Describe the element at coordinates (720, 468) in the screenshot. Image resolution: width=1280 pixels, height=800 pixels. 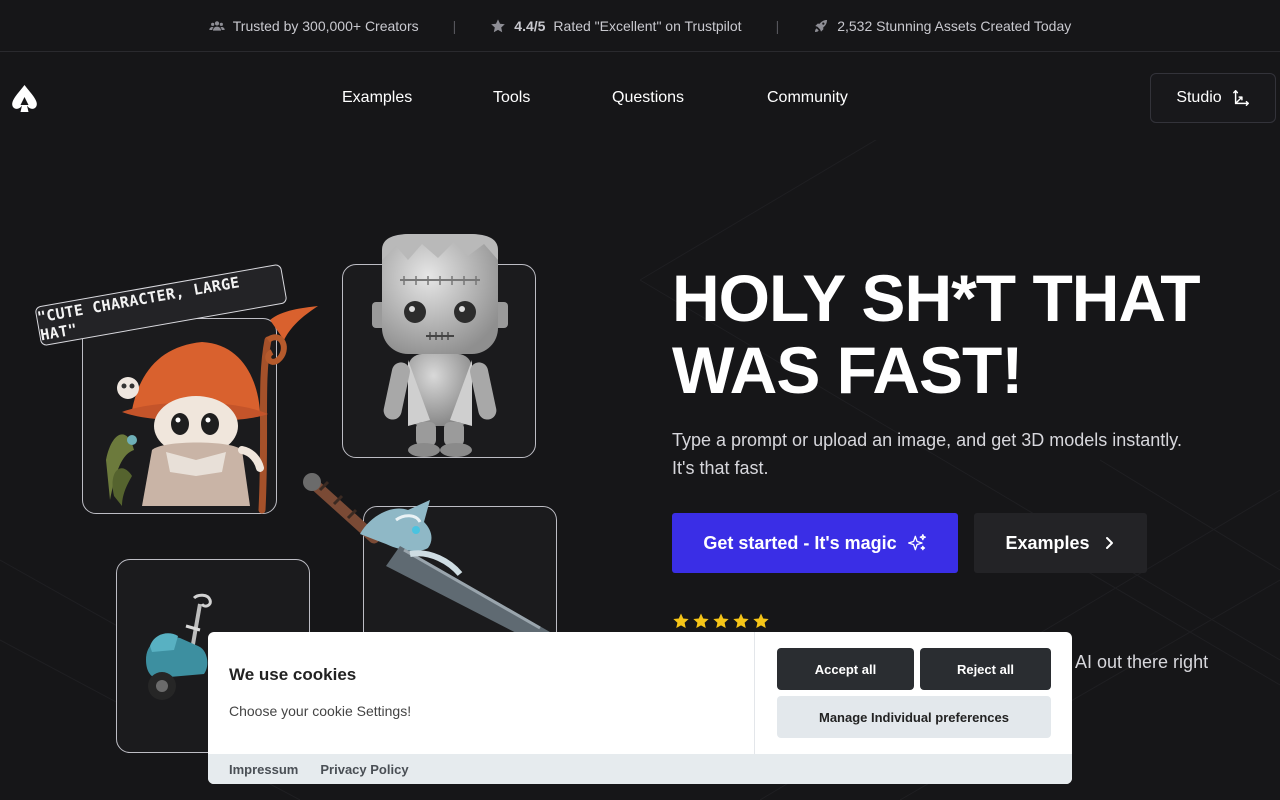
I see `subtitle-line-2: It's that fast.` at that location.